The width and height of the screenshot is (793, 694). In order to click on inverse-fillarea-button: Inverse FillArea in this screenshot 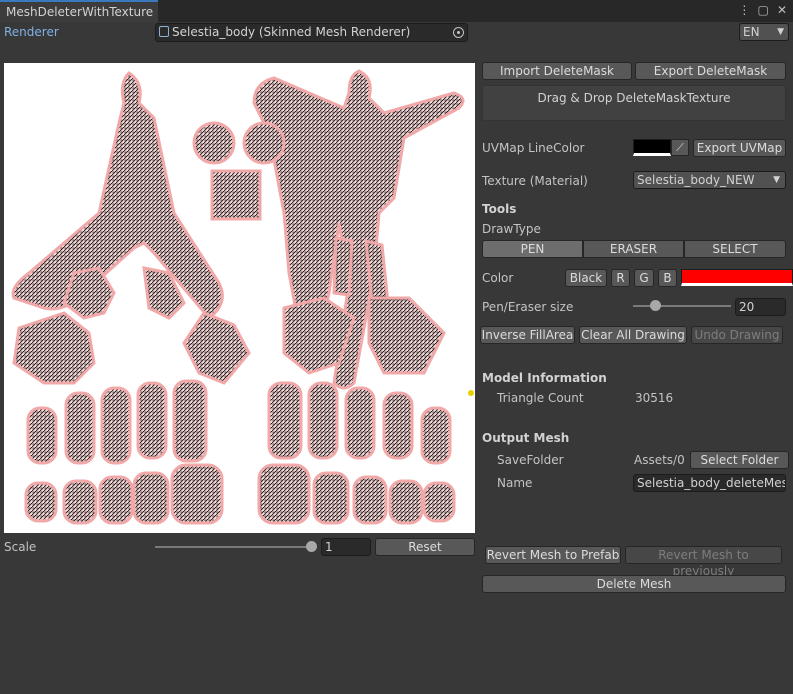, I will do `click(527, 335)`.